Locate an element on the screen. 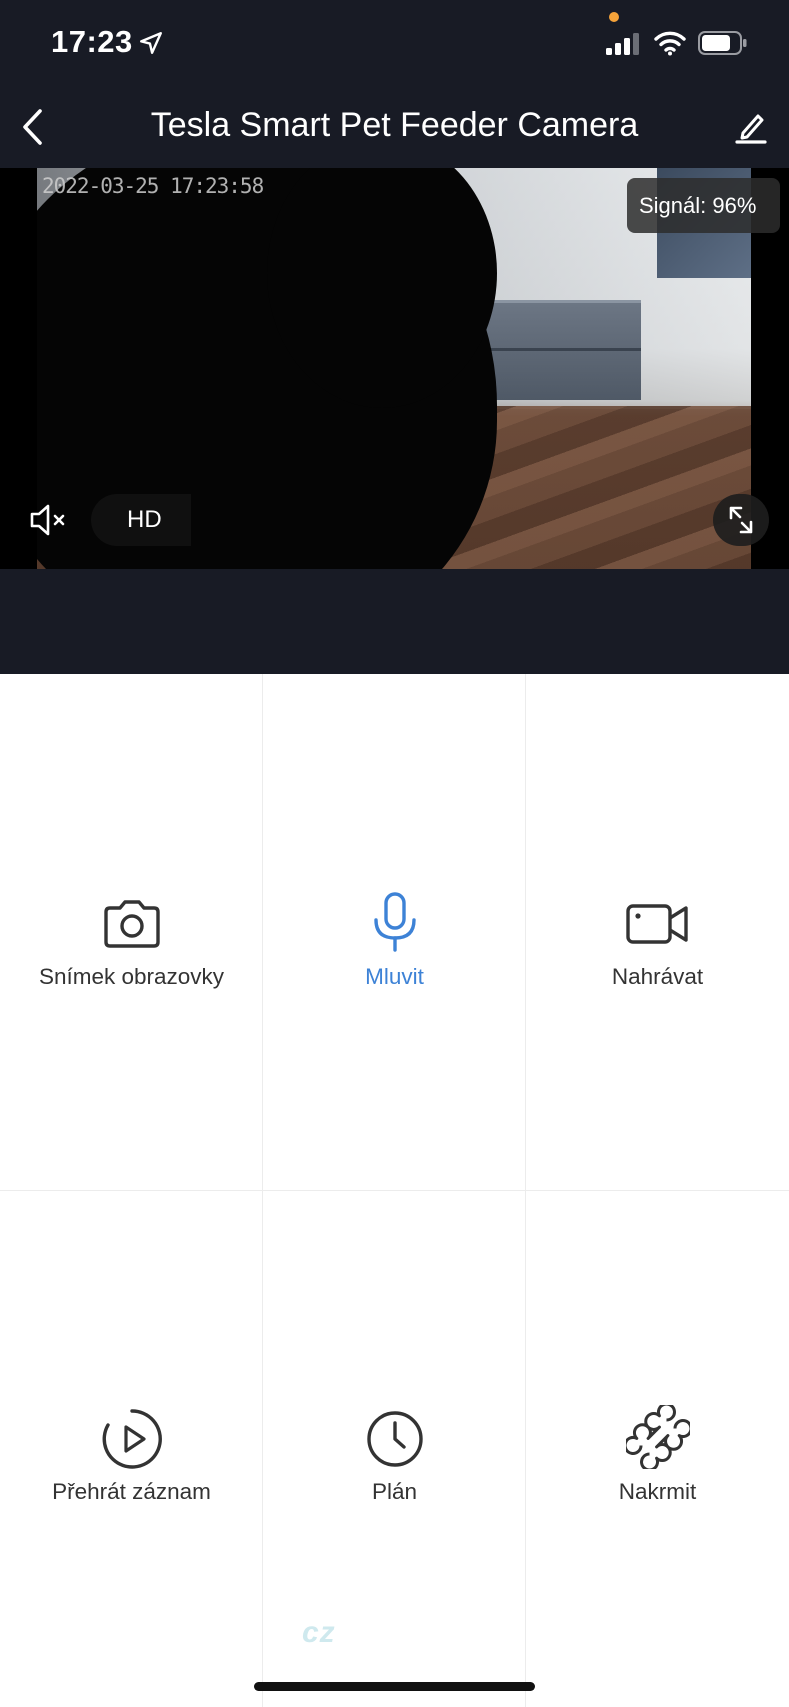 The width and height of the screenshot is (789, 1707). feed-label: Nakrmit is located at coordinates (657, 1491).